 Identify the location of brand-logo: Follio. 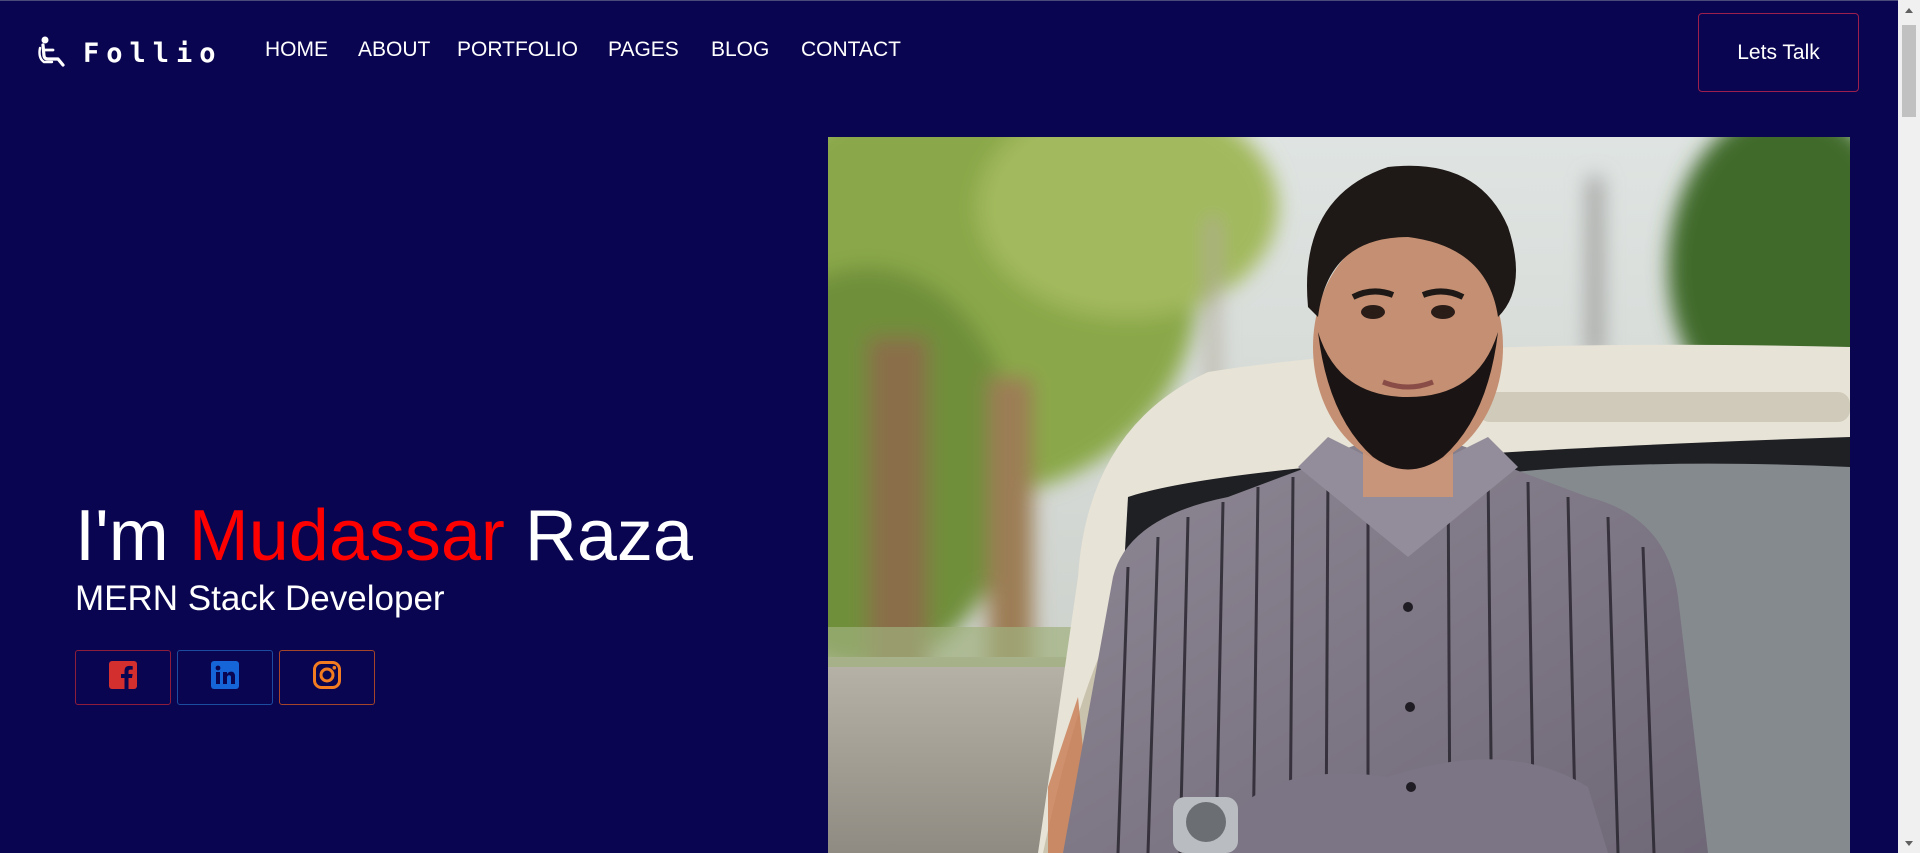
(129, 53).